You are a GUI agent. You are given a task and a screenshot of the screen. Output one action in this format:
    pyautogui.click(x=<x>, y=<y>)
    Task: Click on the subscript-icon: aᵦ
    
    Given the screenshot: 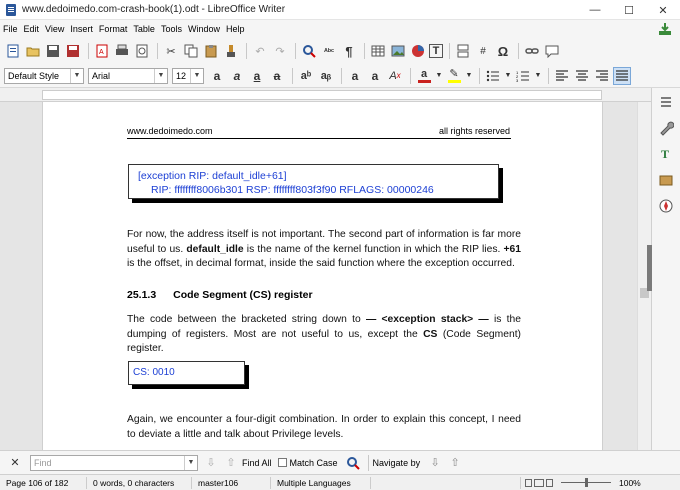 What is the action you would take?
    pyautogui.click(x=326, y=76)
    